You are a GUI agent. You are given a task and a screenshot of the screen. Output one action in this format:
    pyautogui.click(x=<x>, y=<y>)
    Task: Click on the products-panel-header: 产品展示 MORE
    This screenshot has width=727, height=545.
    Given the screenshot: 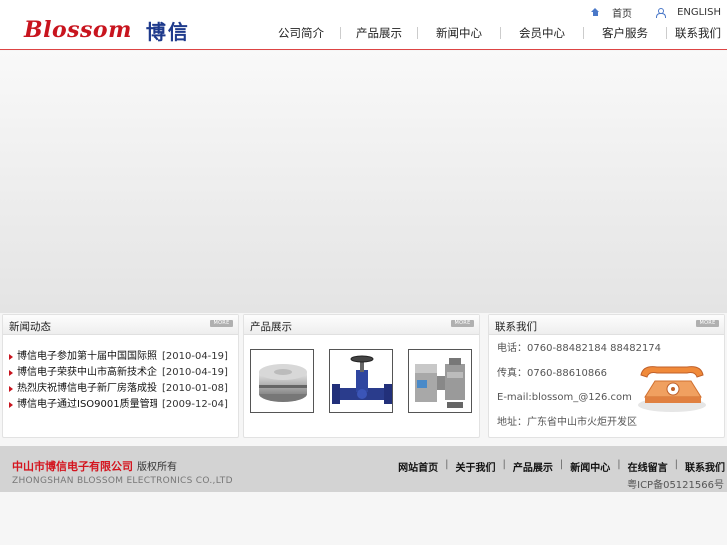 What is the action you would take?
    pyautogui.click(x=361, y=325)
    